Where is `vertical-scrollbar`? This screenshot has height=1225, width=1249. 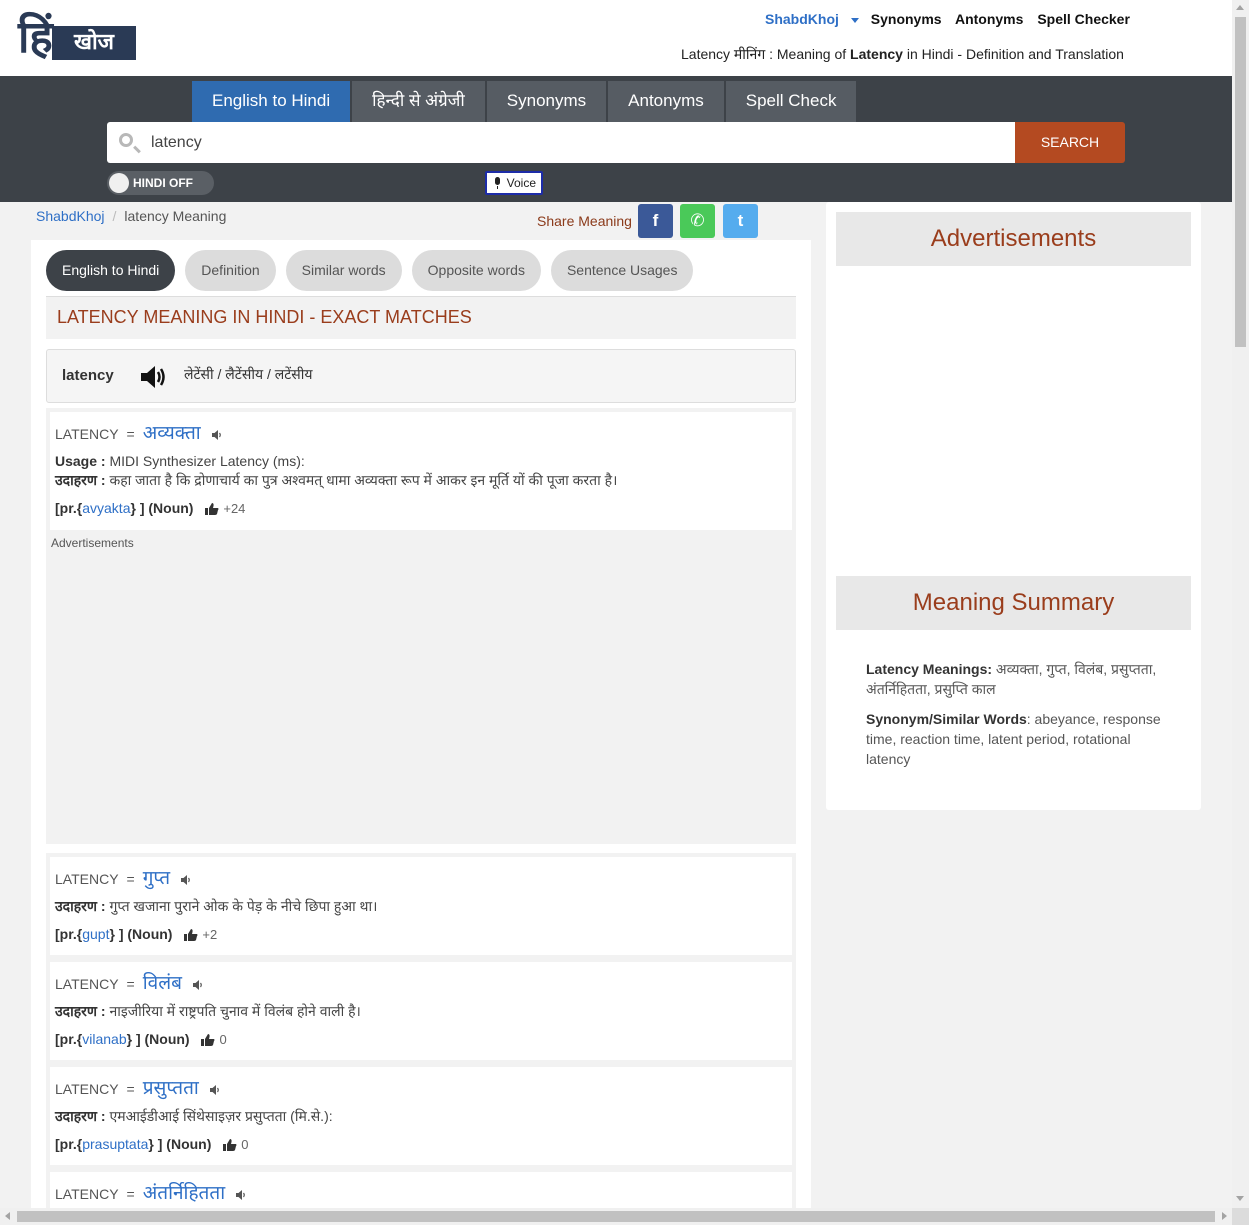
vertical-scrollbar is located at coordinates (1240, 604).